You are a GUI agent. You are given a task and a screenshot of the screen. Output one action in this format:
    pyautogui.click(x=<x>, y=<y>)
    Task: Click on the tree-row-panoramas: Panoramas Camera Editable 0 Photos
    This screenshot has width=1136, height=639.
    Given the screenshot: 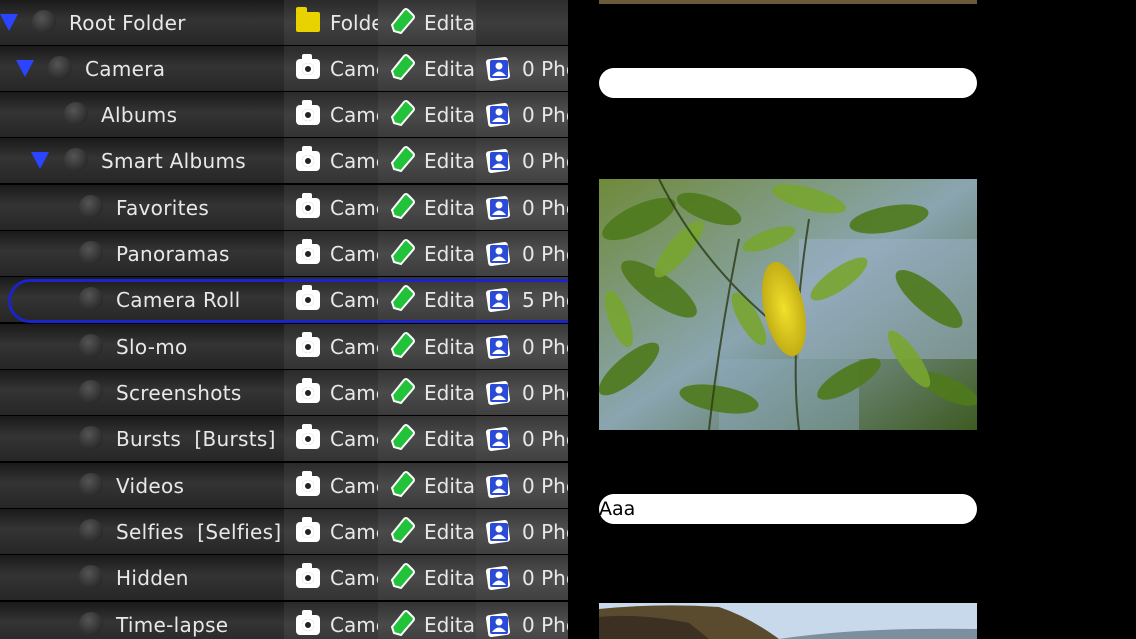 What is the action you would take?
    pyautogui.click(x=284, y=254)
    